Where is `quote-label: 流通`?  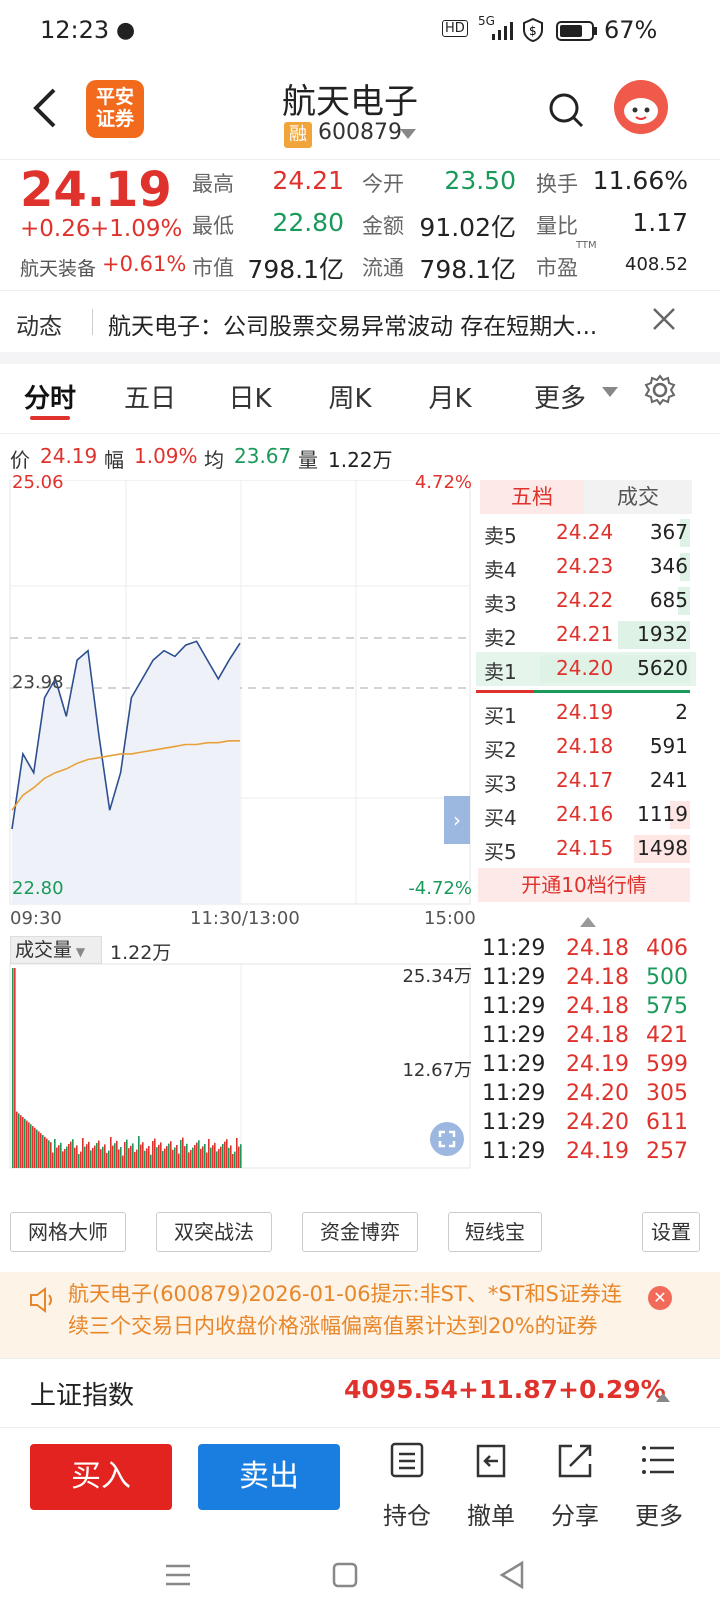
quote-label: 流通 is located at coordinates (383, 268).